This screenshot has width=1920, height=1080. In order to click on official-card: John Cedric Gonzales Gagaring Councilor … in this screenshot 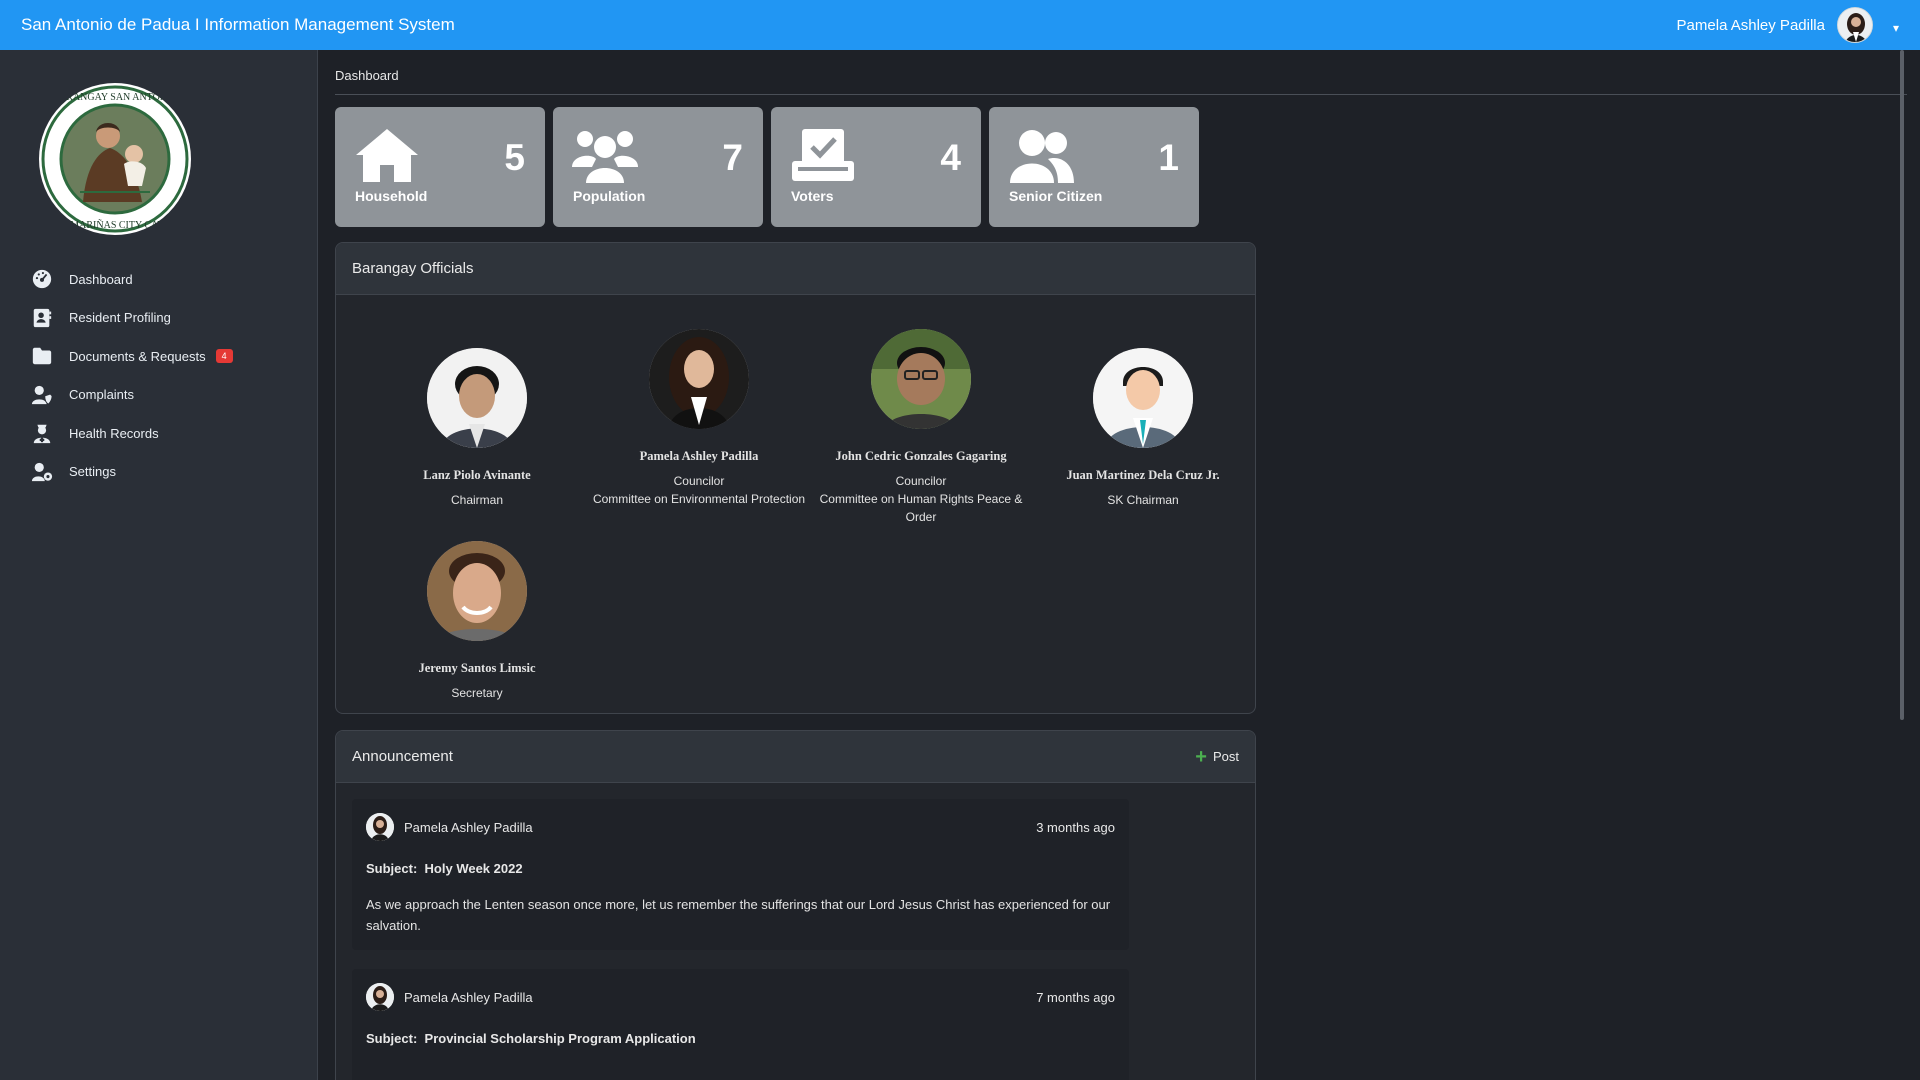, I will do `click(921, 427)`.